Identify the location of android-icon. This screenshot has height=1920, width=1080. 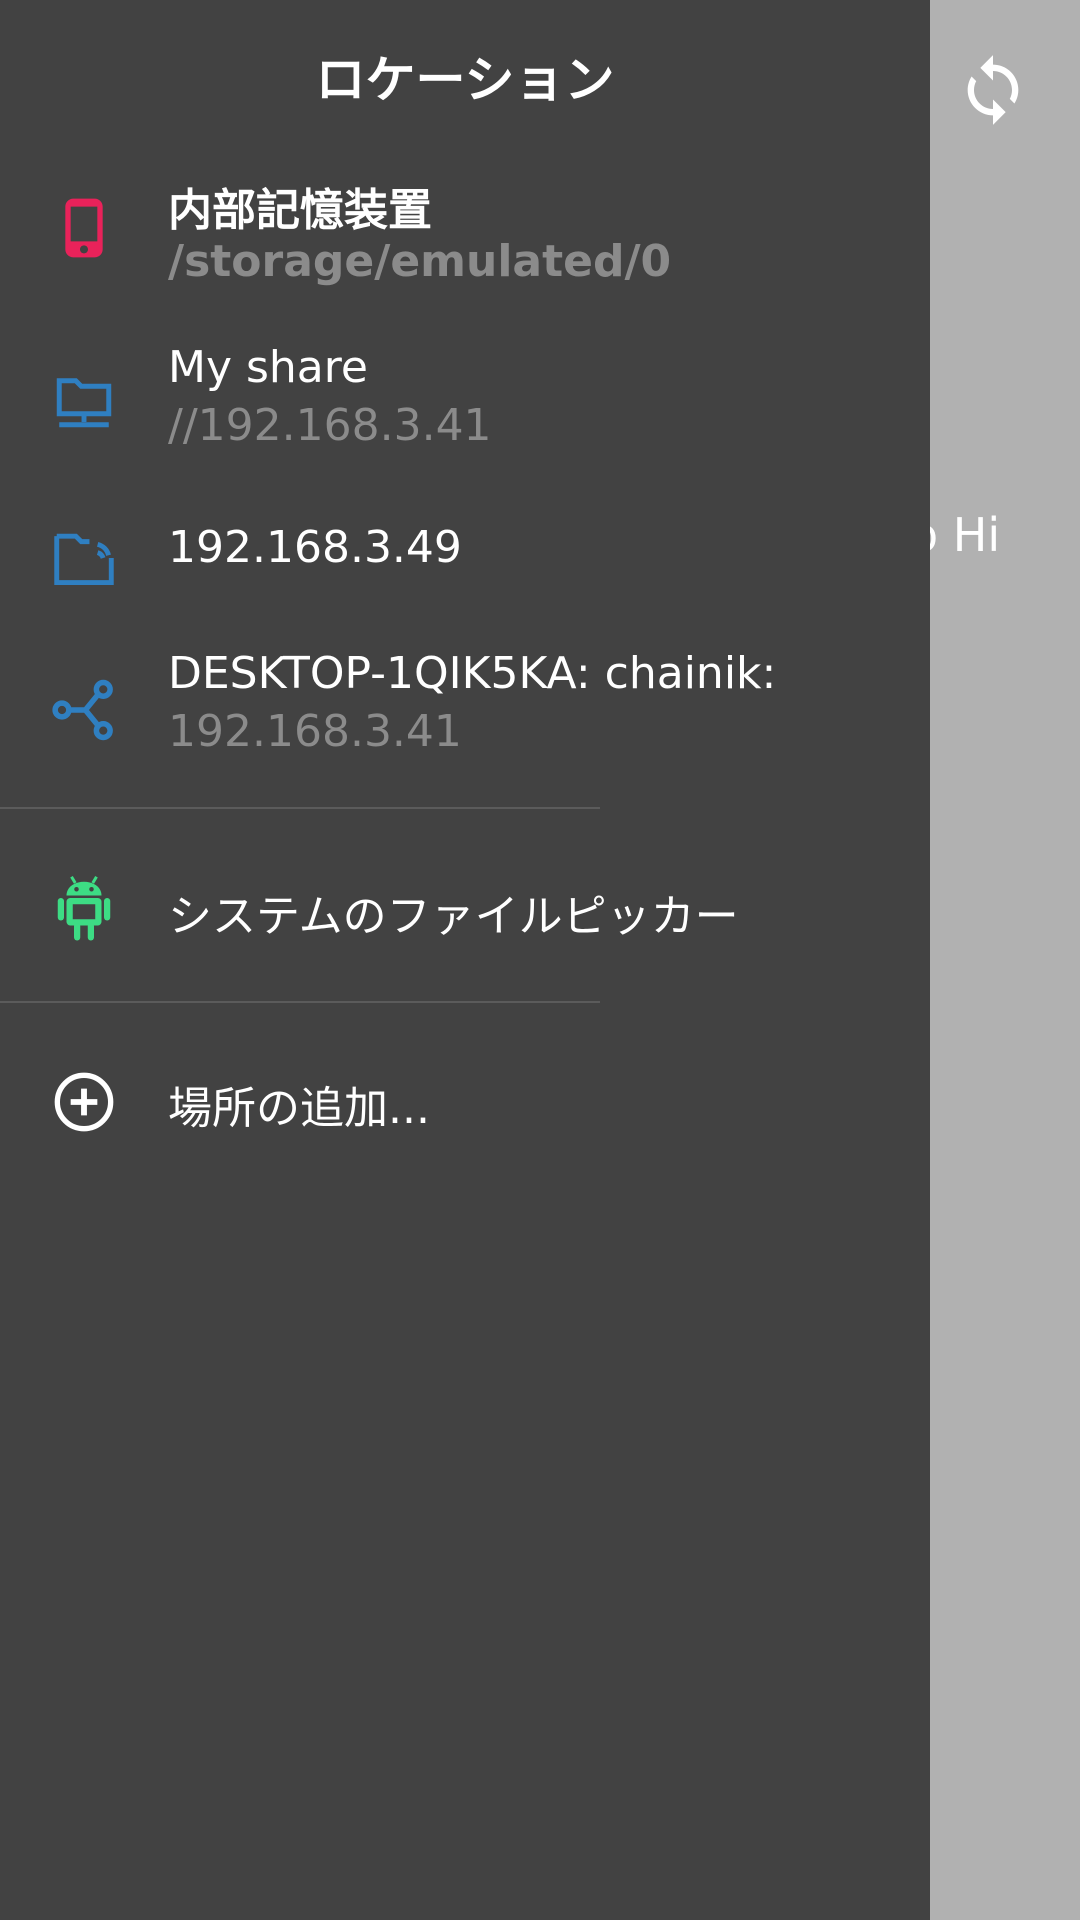
(84, 908).